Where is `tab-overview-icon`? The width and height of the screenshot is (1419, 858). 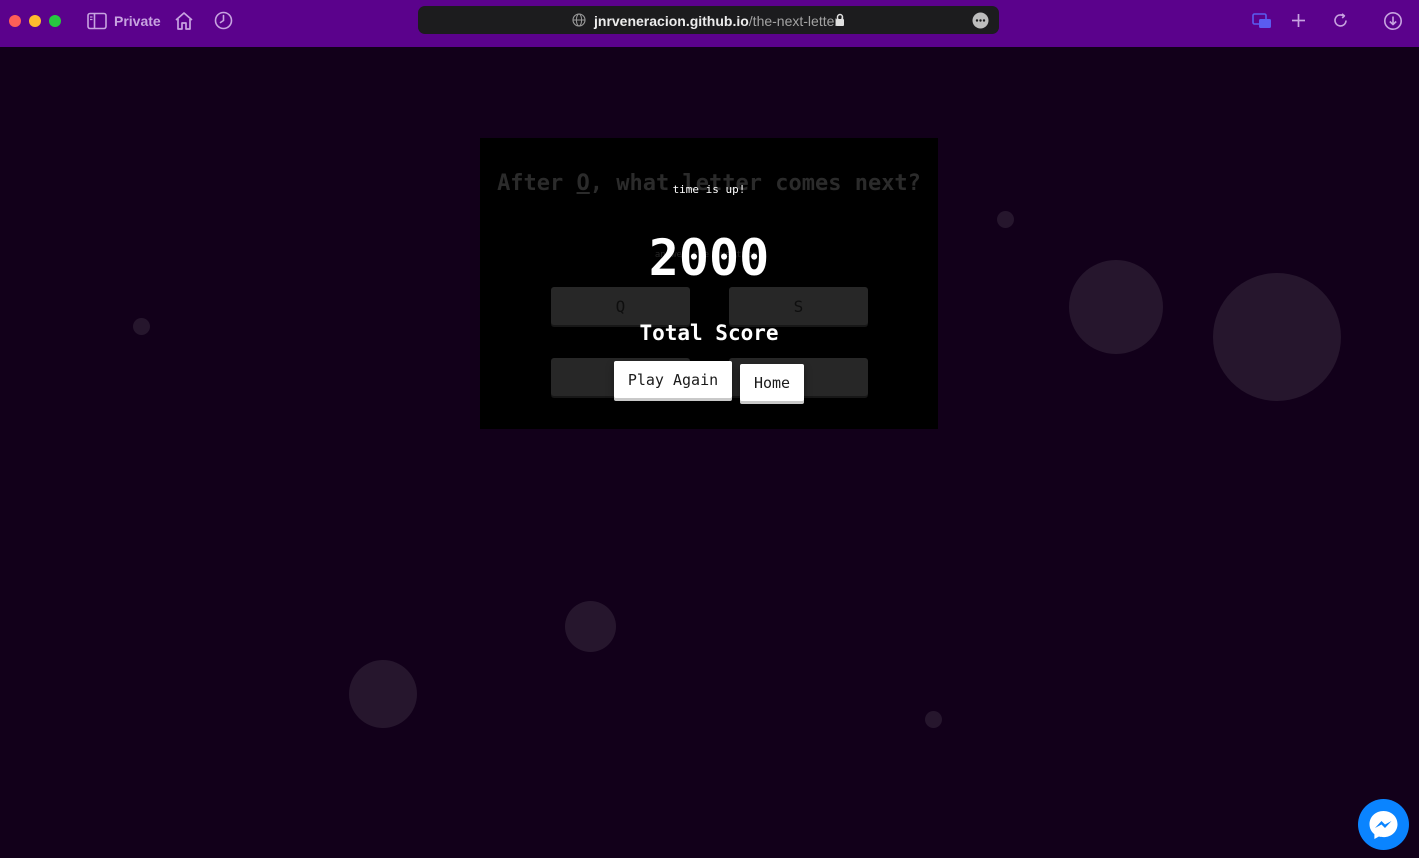
tab-overview-icon is located at coordinates (1262, 21).